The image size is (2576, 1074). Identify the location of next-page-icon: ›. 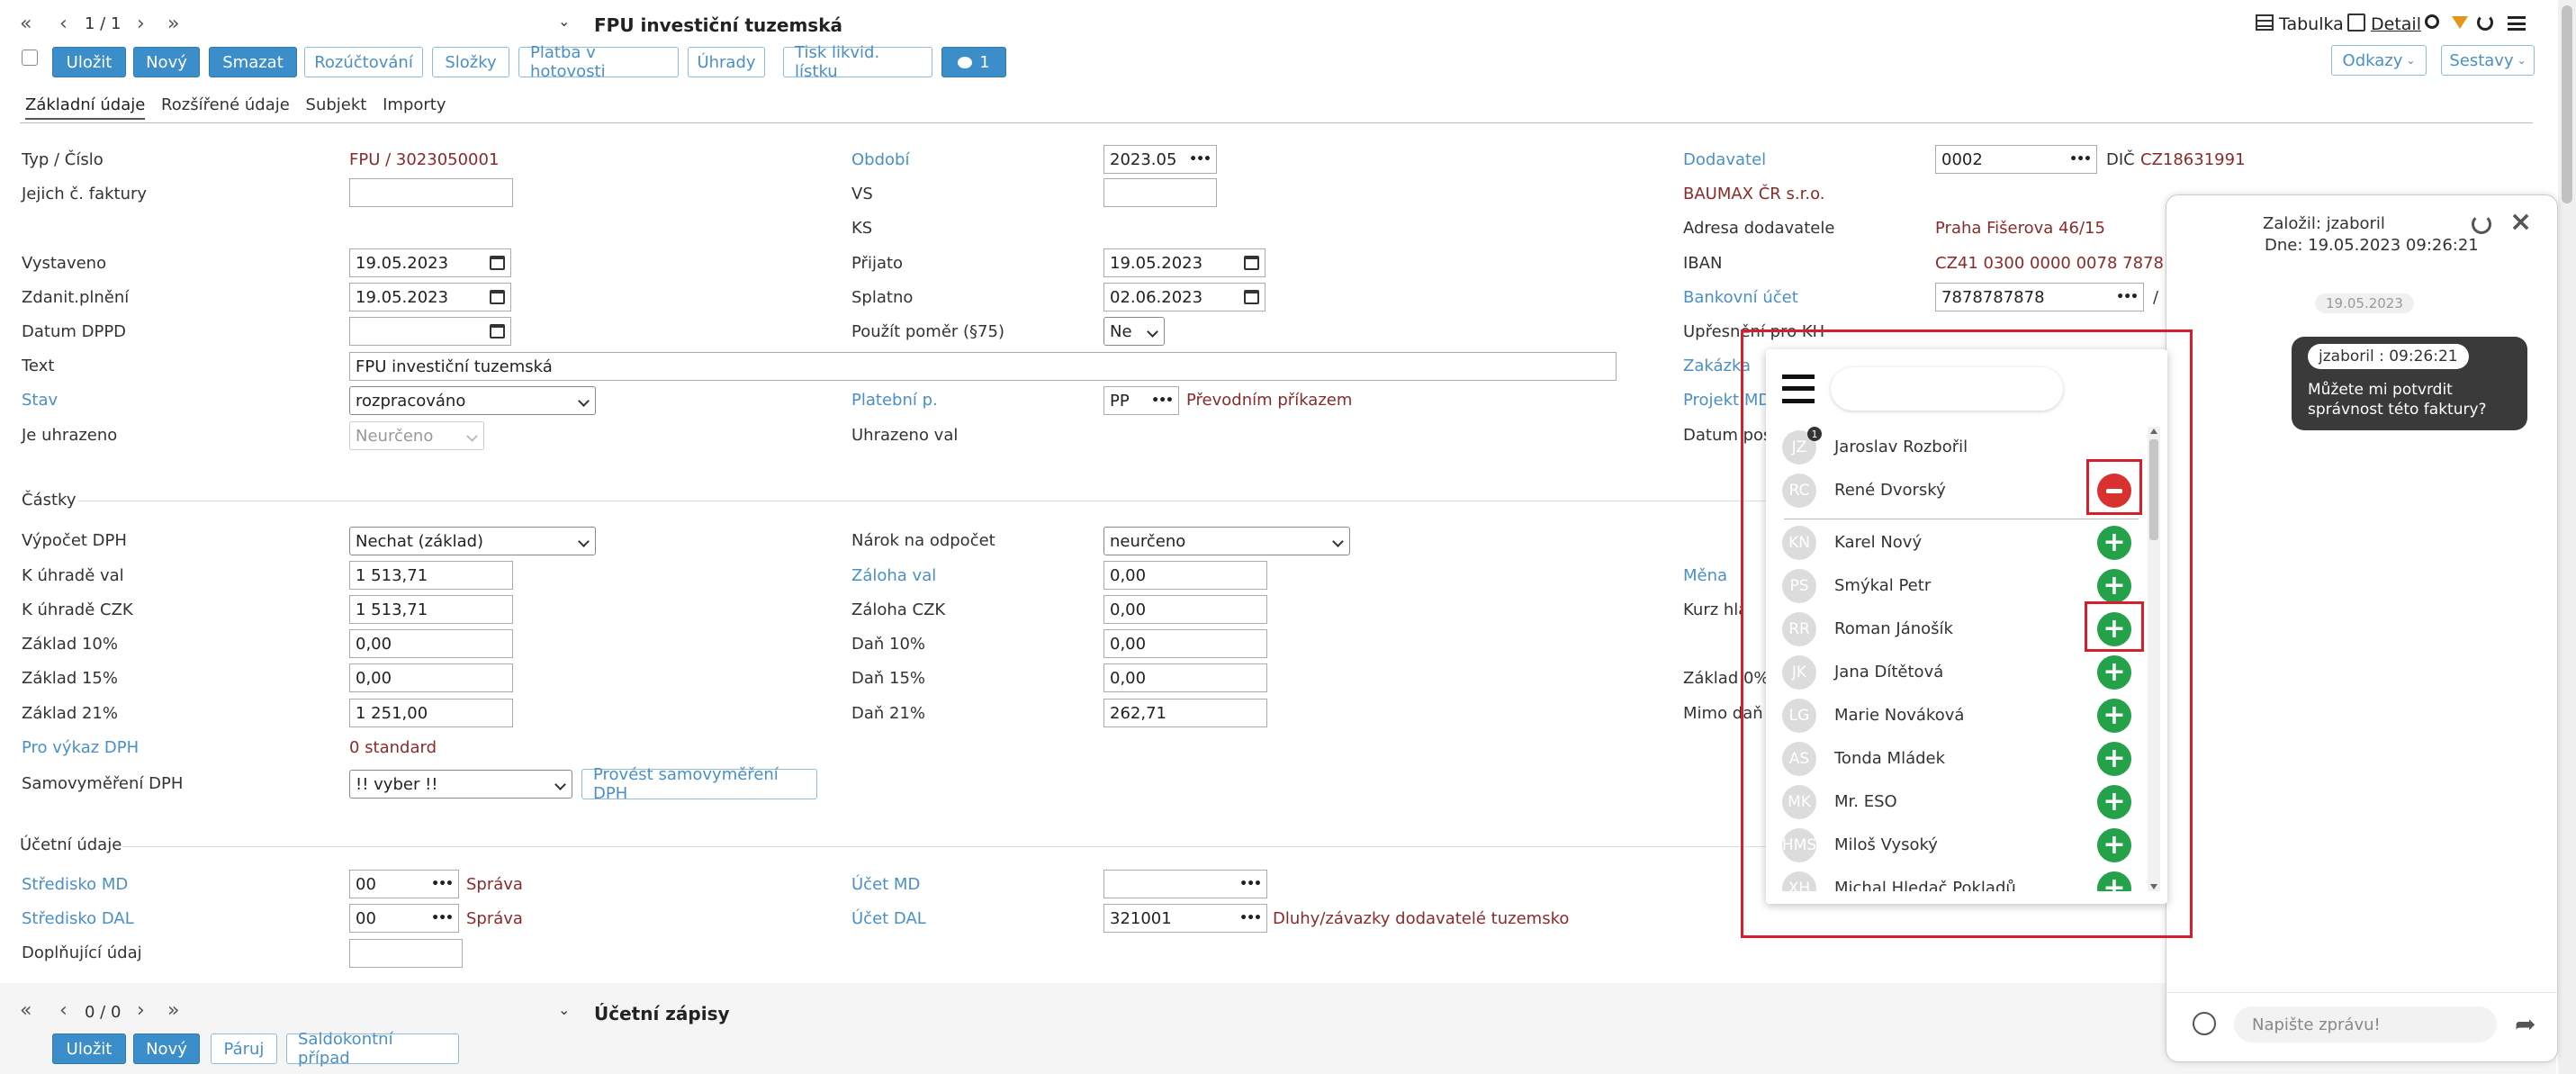
(141, 24).